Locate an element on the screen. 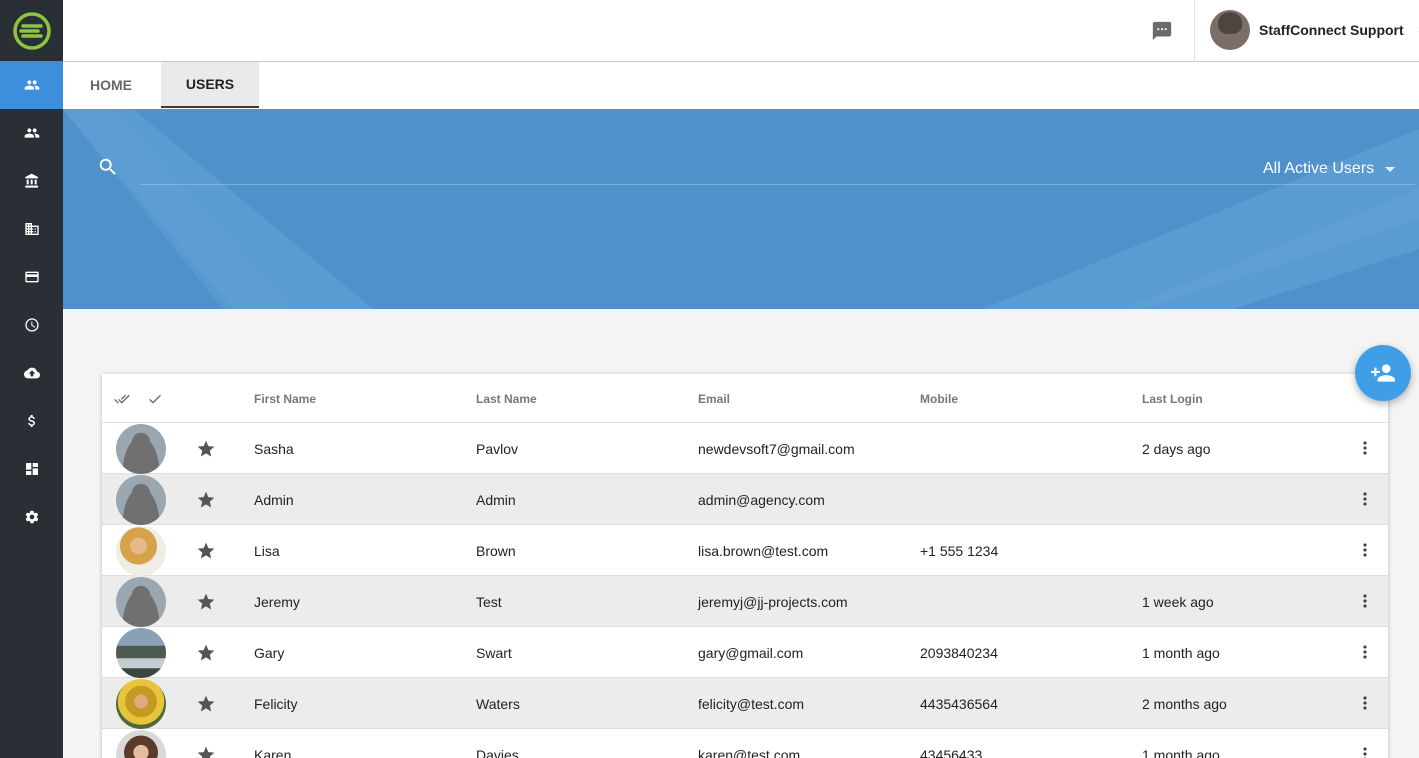 The width and height of the screenshot is (1419, 758). column-header-last-name: Last Name is located at coordinates (506, 398).